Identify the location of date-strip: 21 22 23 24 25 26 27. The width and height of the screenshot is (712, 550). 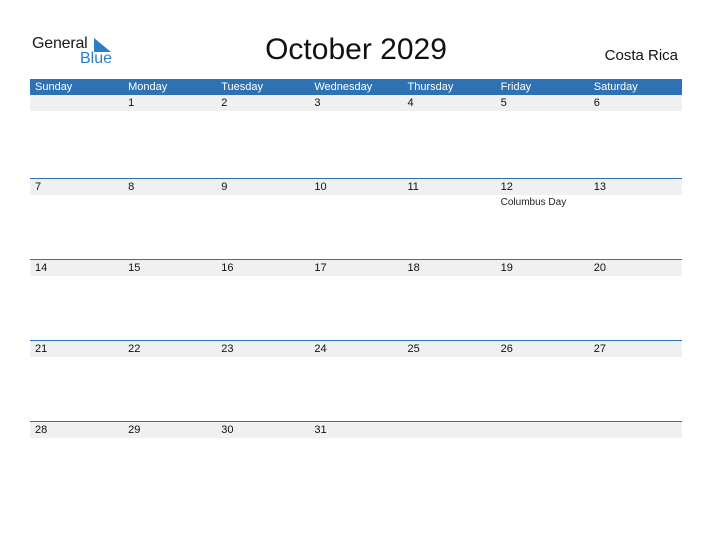
(356, 348).